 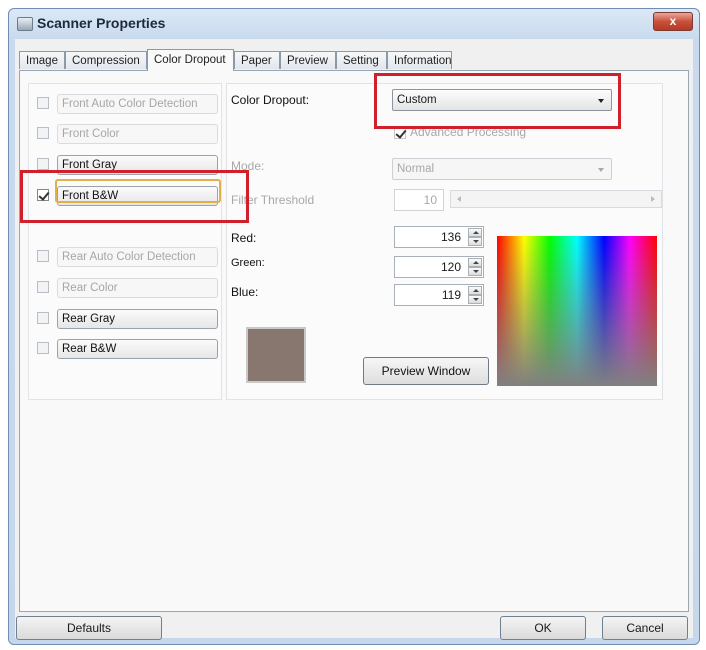 What do you see at coordinates (137, 349) in the screenshot?
I see `option-label: Rear B&W` at bounding box center [137, 349].